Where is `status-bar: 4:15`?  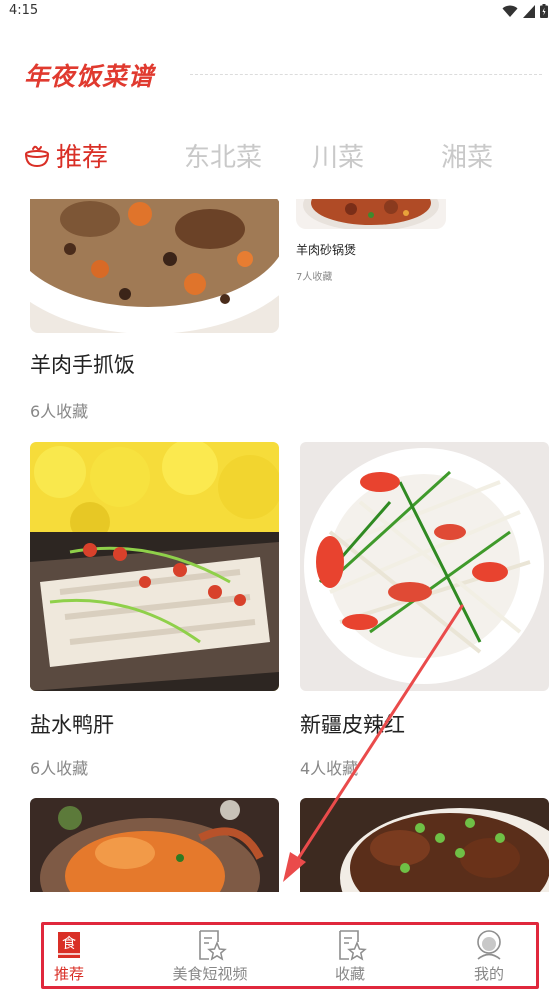
status-bar: 4:15 is located at coordinates (280, 12).